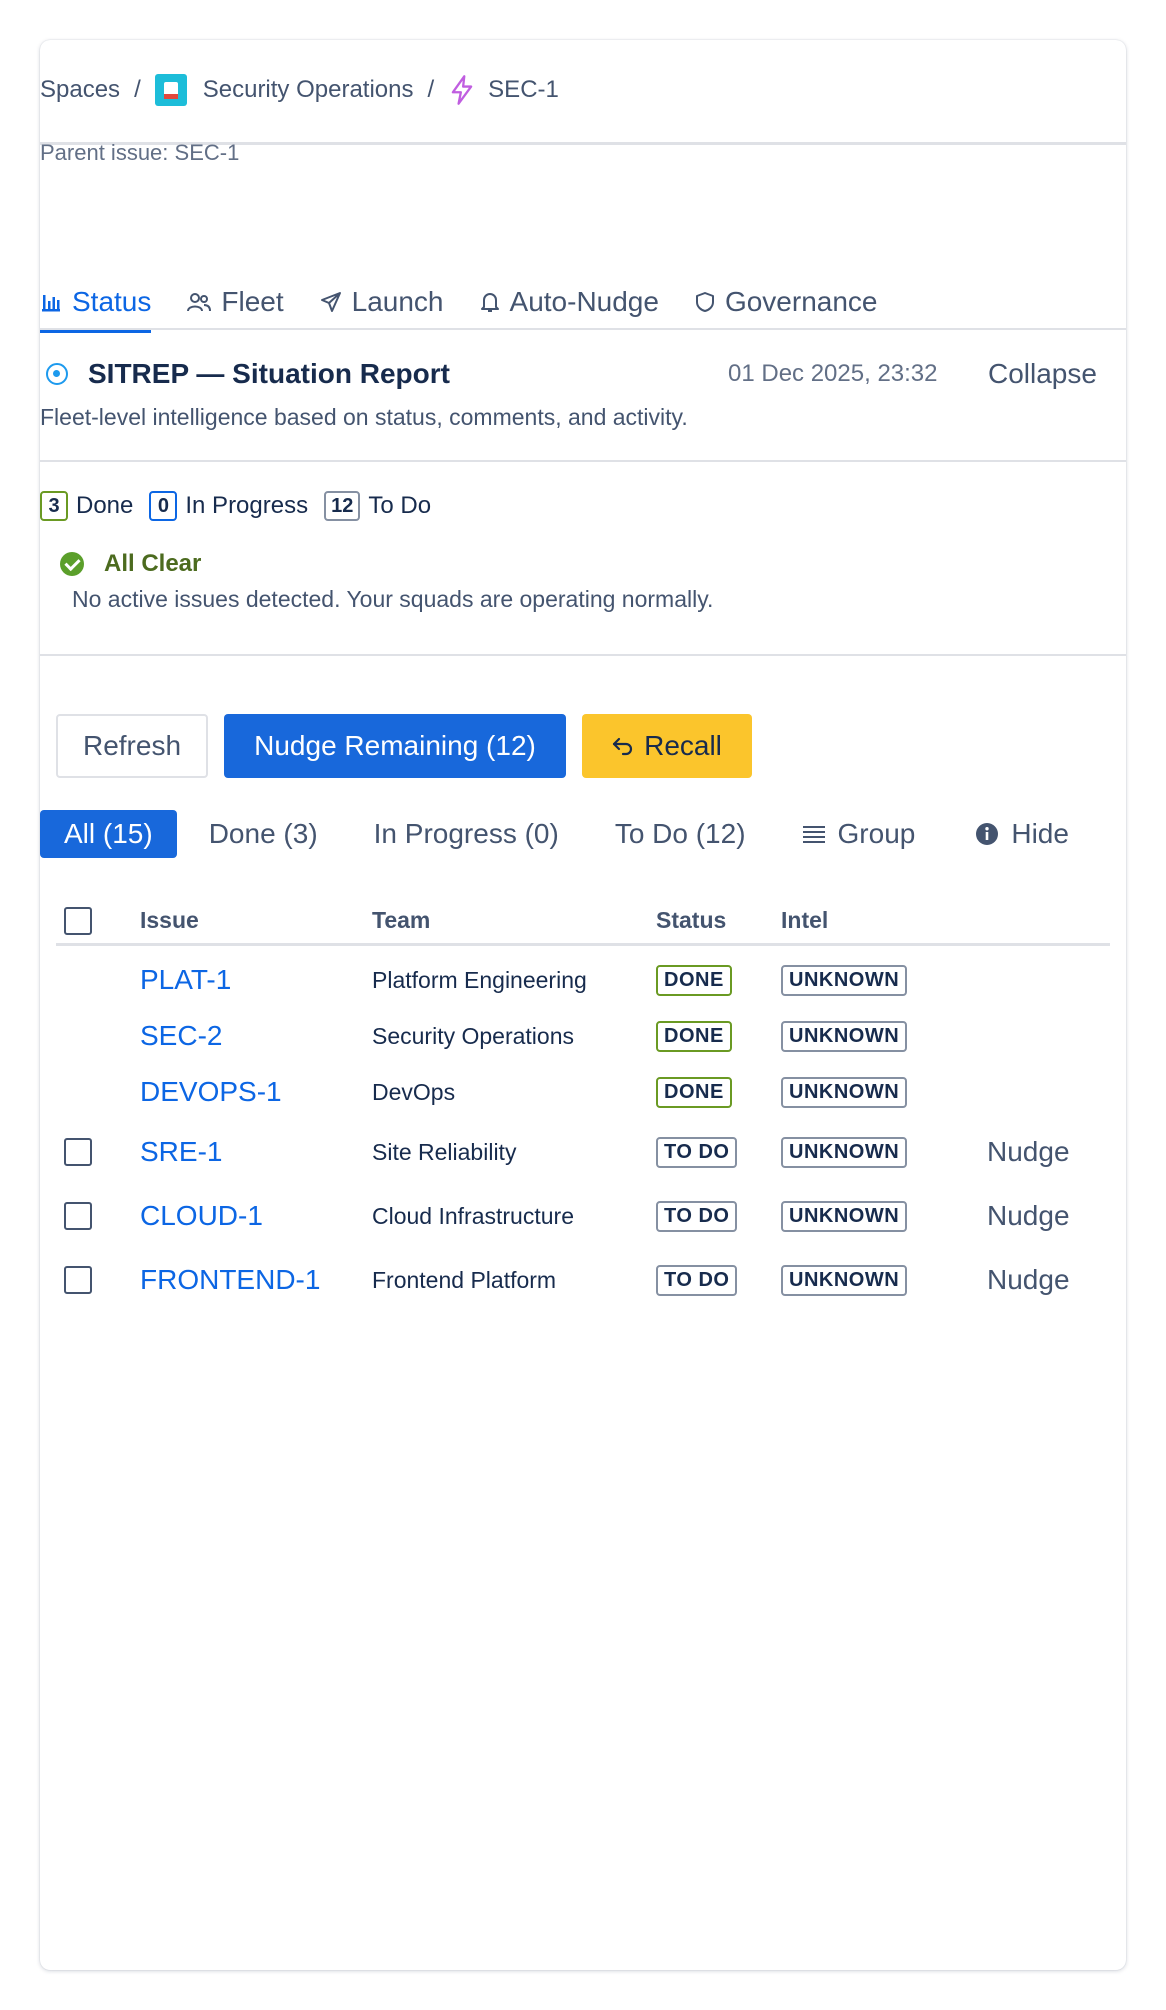 The width and height of the screenshot is (1166, 2010). Describe the element at coordinates (523, 90) in the screenshot. I see `breadcrumb-issue: SEC-1` at that location.